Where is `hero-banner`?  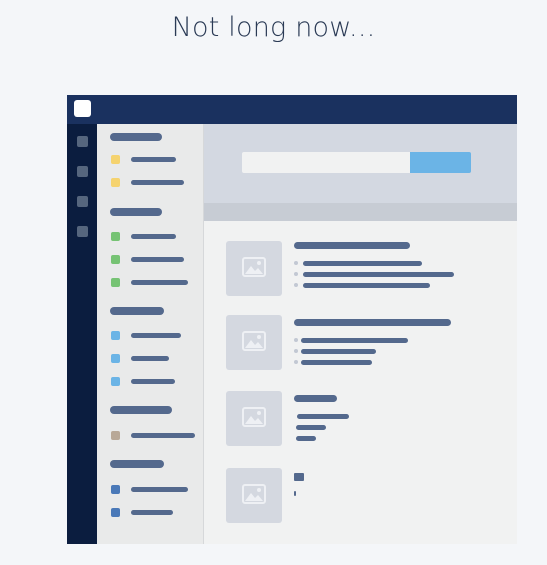 hero-banner is located at coordinates (360, 163).